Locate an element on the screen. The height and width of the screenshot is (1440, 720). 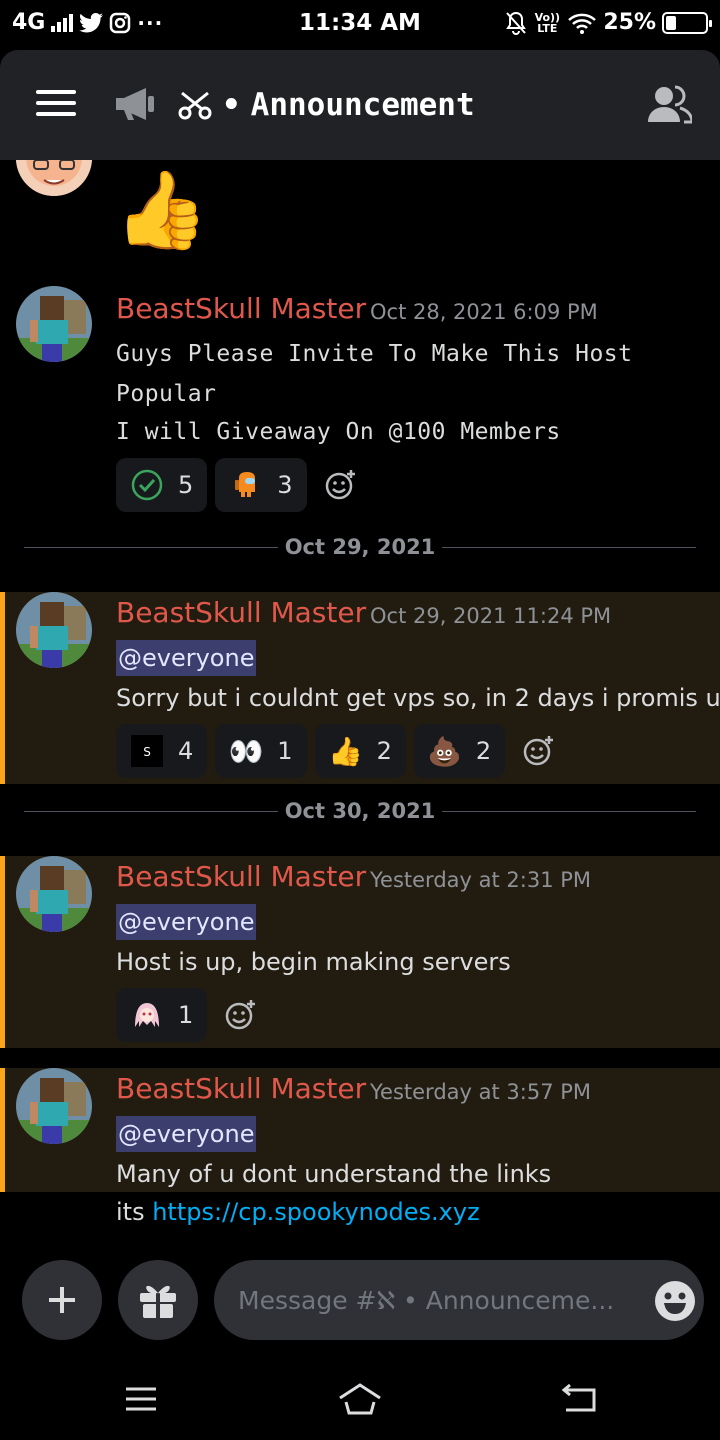
date-divider-label: Oct 29, 2021 is located at coordinates (360, 547).